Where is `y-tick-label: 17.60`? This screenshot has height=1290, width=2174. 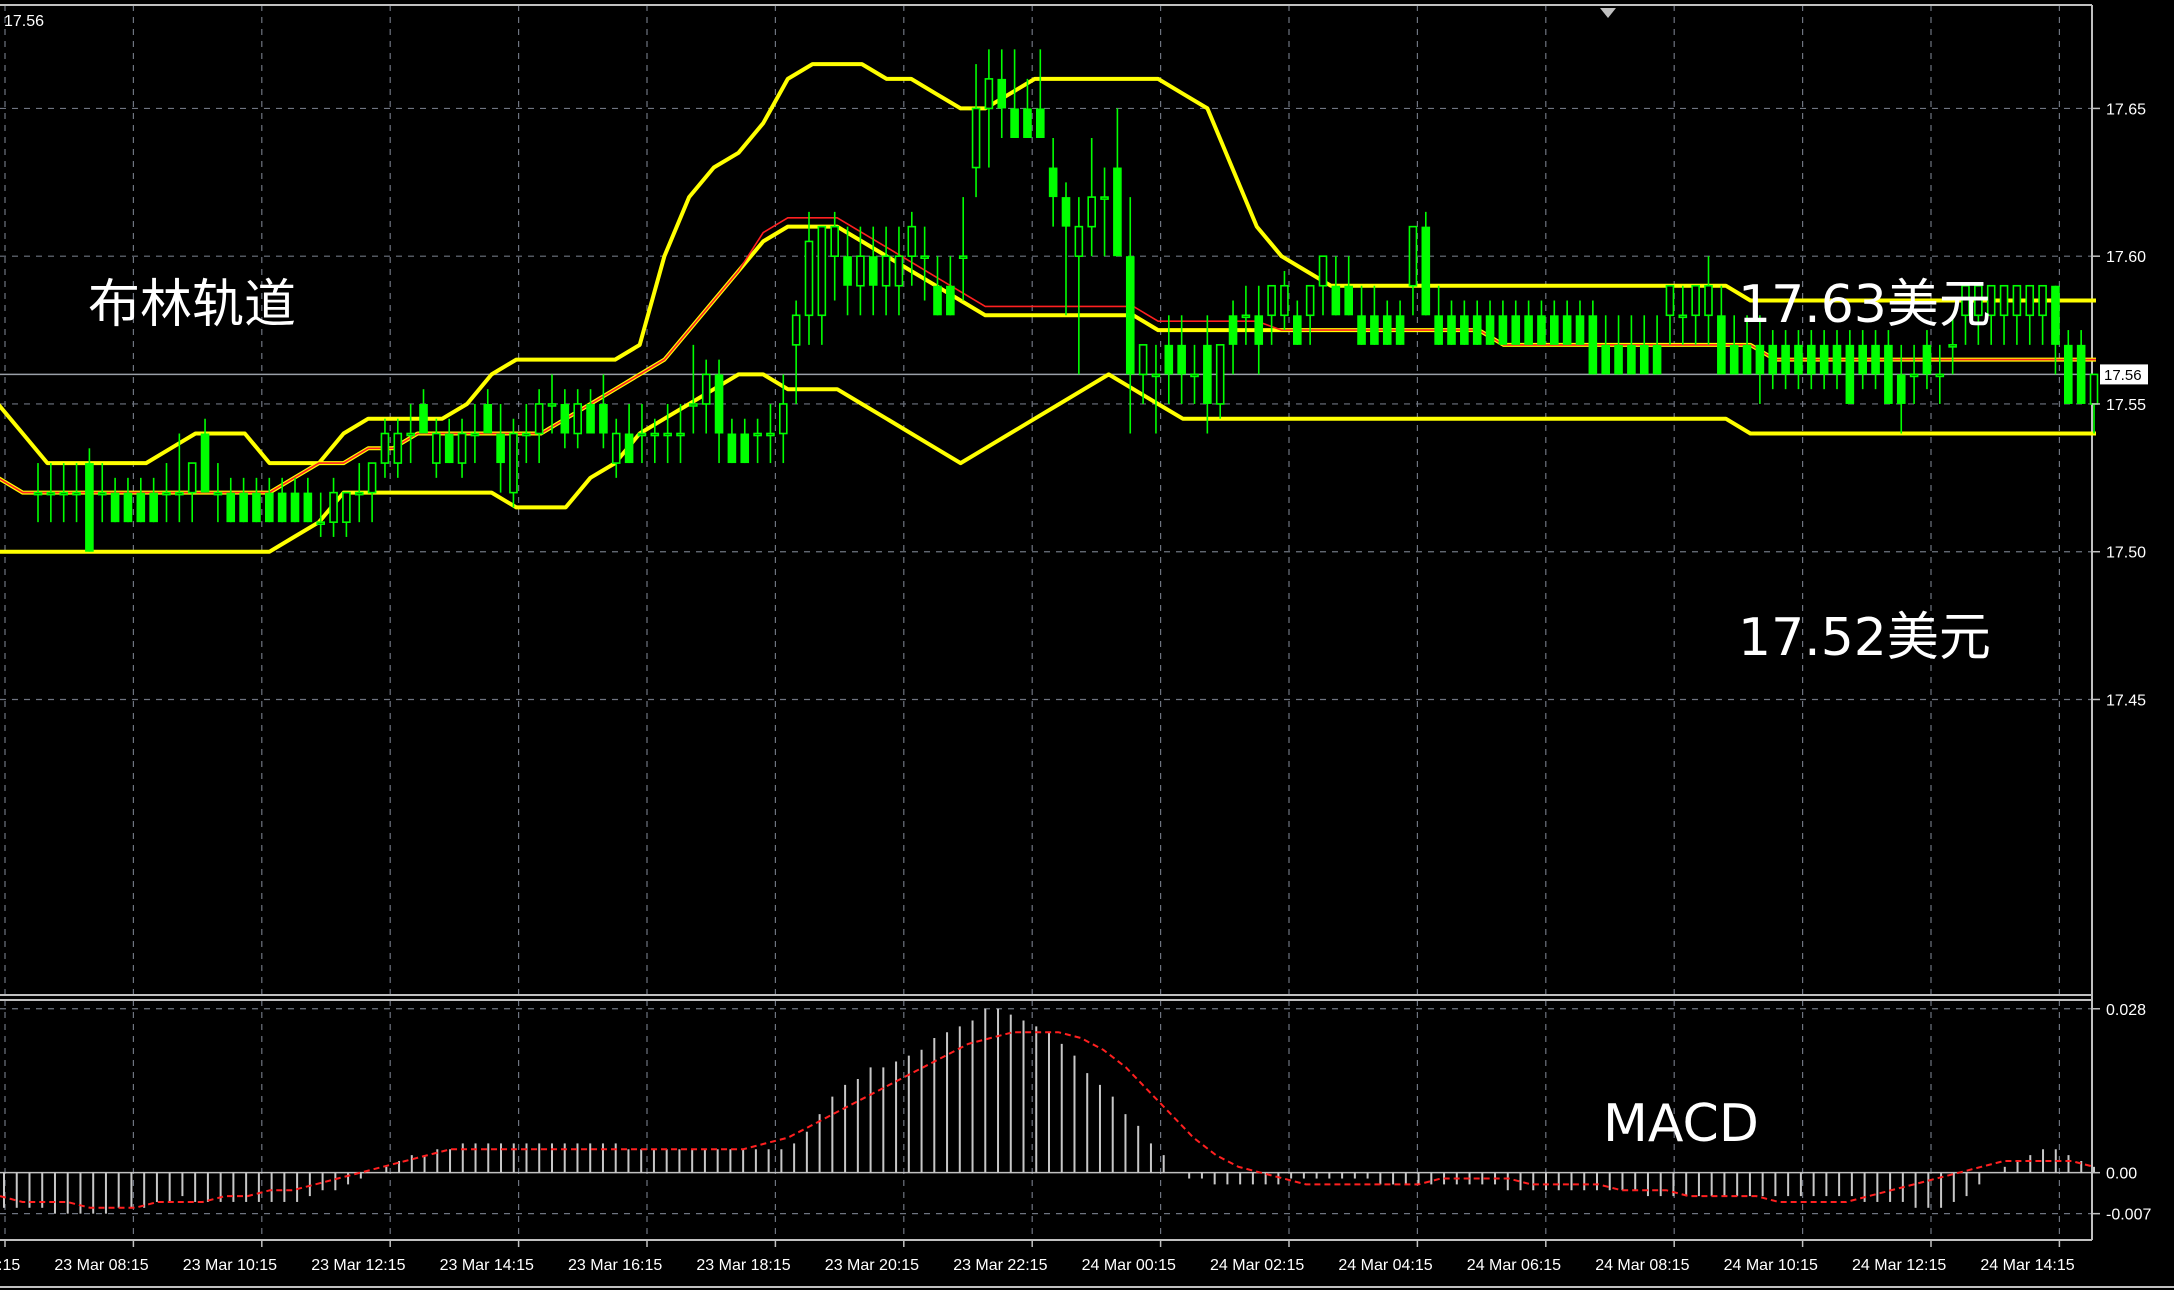 y-tick-label: 17.60 is located at coordinates (2126, 257).